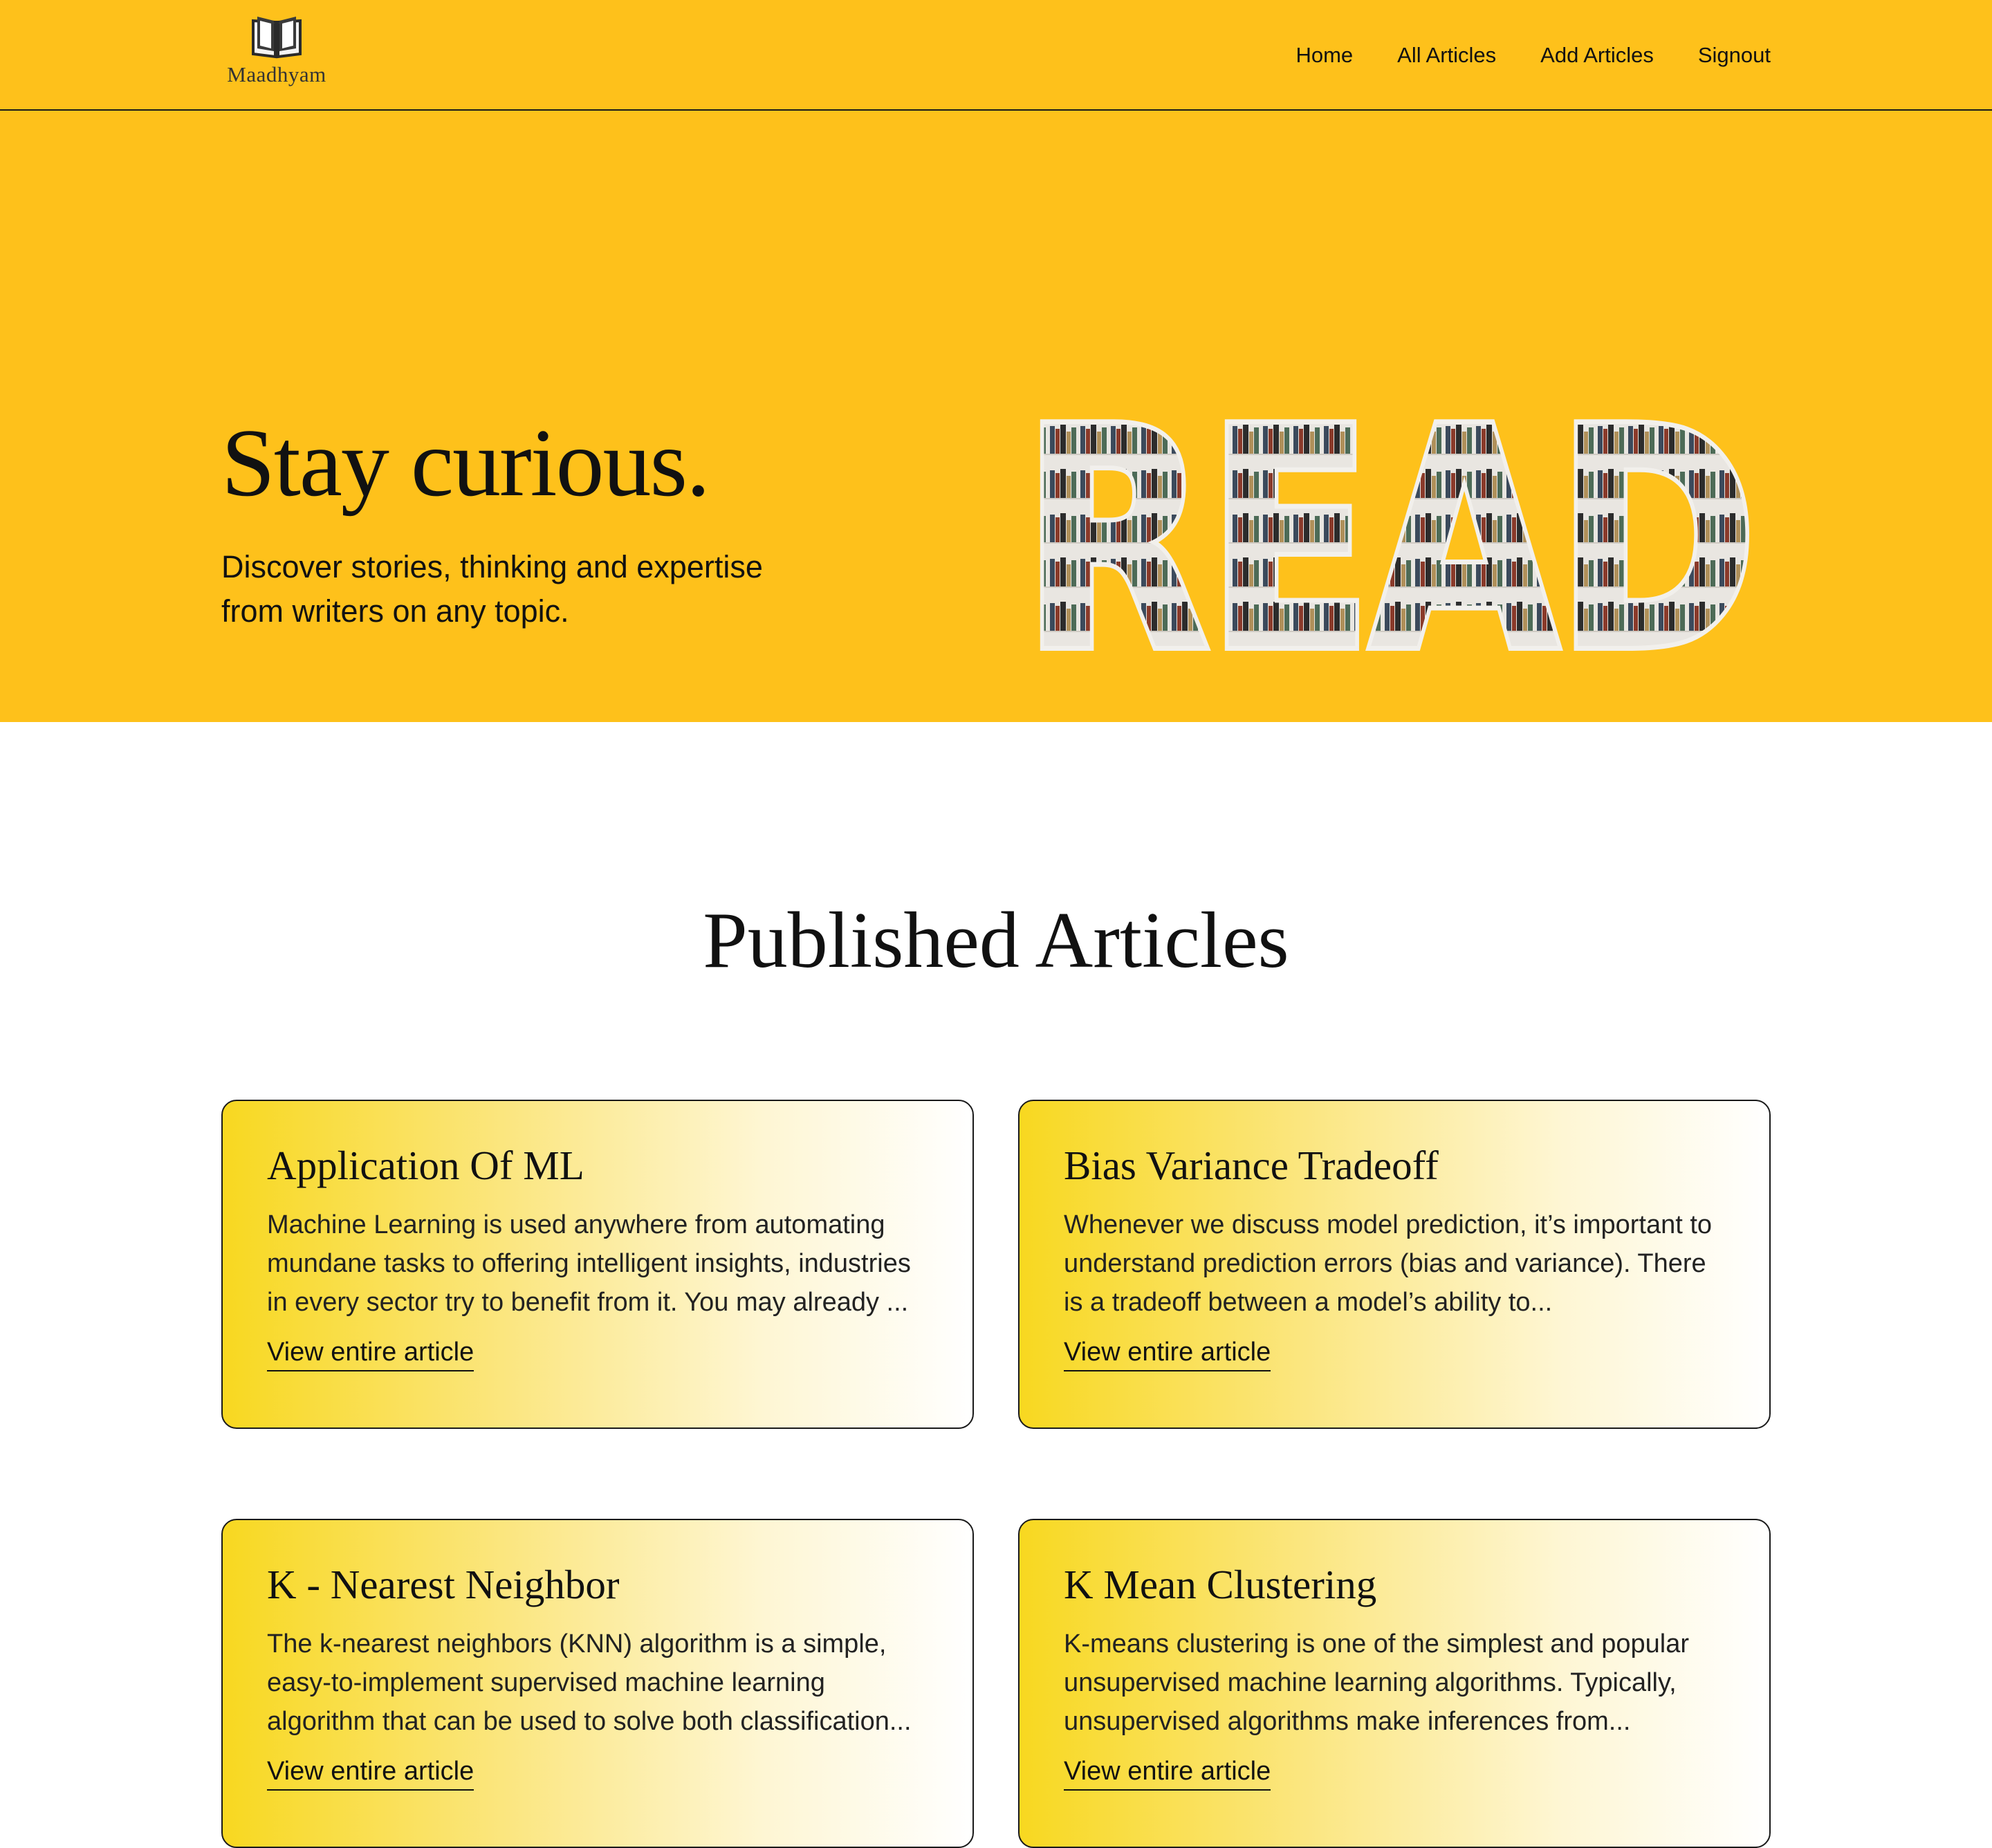 The height and width of the screenshot is (1848, 1992). I want to click on brand-name: Maadhyam, so click(276, 74).